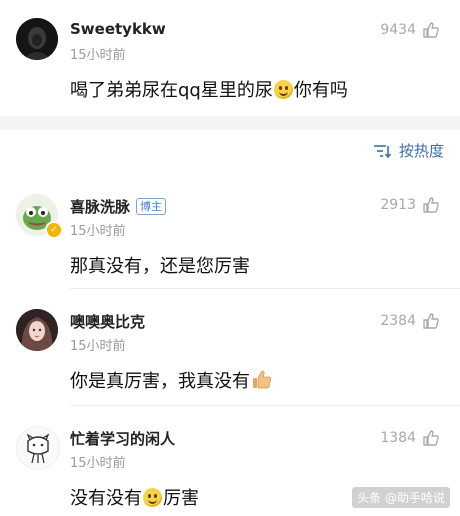 The height and width of the screenshot is (516, 460). What do you see at coordinates (398, 321) in the screenshot?
I see `like-count: 2384` at bounding box center [398, 321].